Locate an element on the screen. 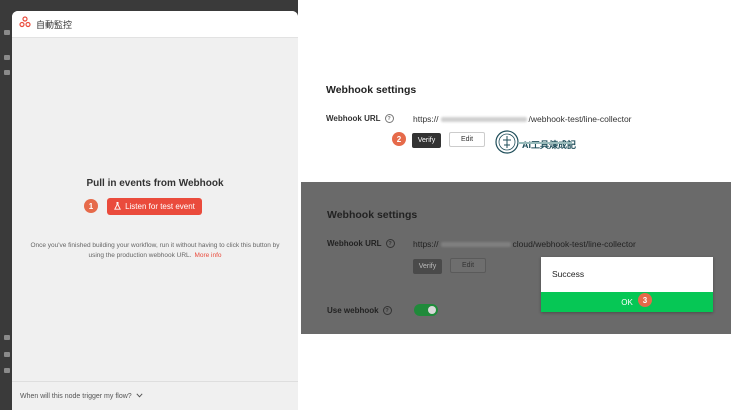 Image resolution: width=740 pixels, height=410 pixels. step-badge-3: 3 is located at coordinates (645, 300).